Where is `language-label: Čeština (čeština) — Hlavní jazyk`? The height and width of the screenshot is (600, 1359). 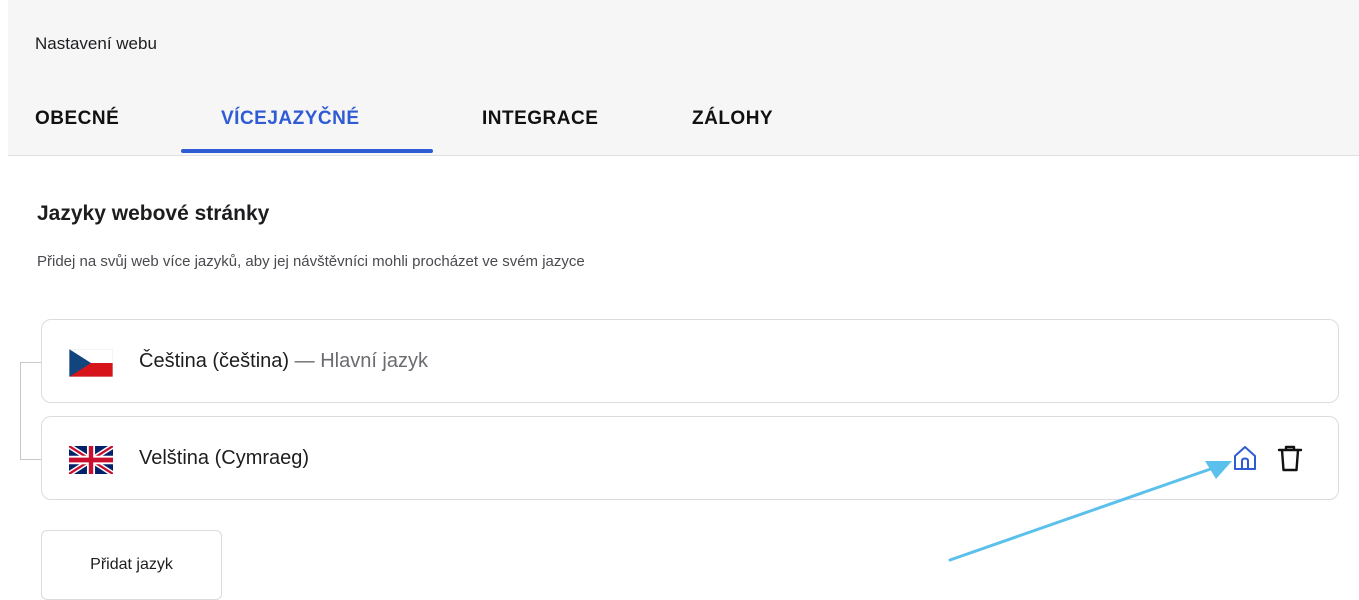
language-label: Čeština (čeština) — Hlavní jazyk is located at coordinates (283, 361).